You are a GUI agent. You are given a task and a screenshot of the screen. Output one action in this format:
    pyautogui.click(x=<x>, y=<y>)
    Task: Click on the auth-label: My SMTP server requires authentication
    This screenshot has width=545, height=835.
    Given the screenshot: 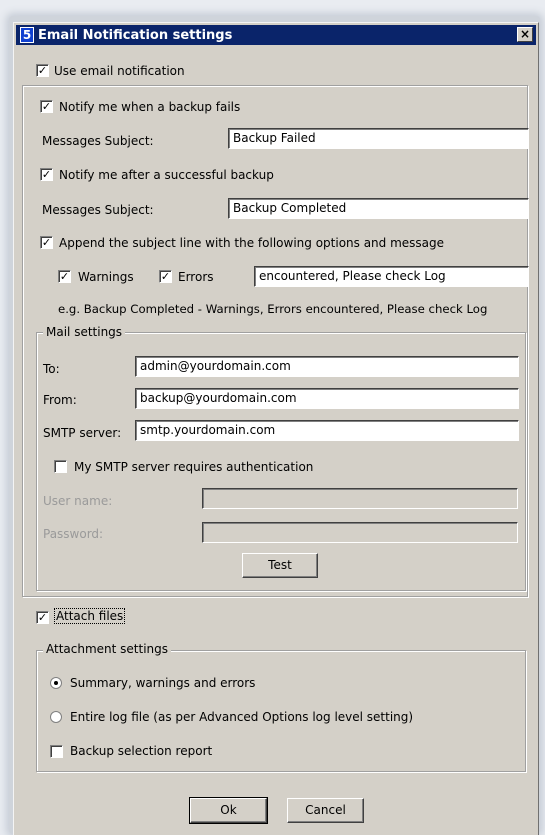 What is the action you would take?
    pyautogui.click(x=194, y=467)
    